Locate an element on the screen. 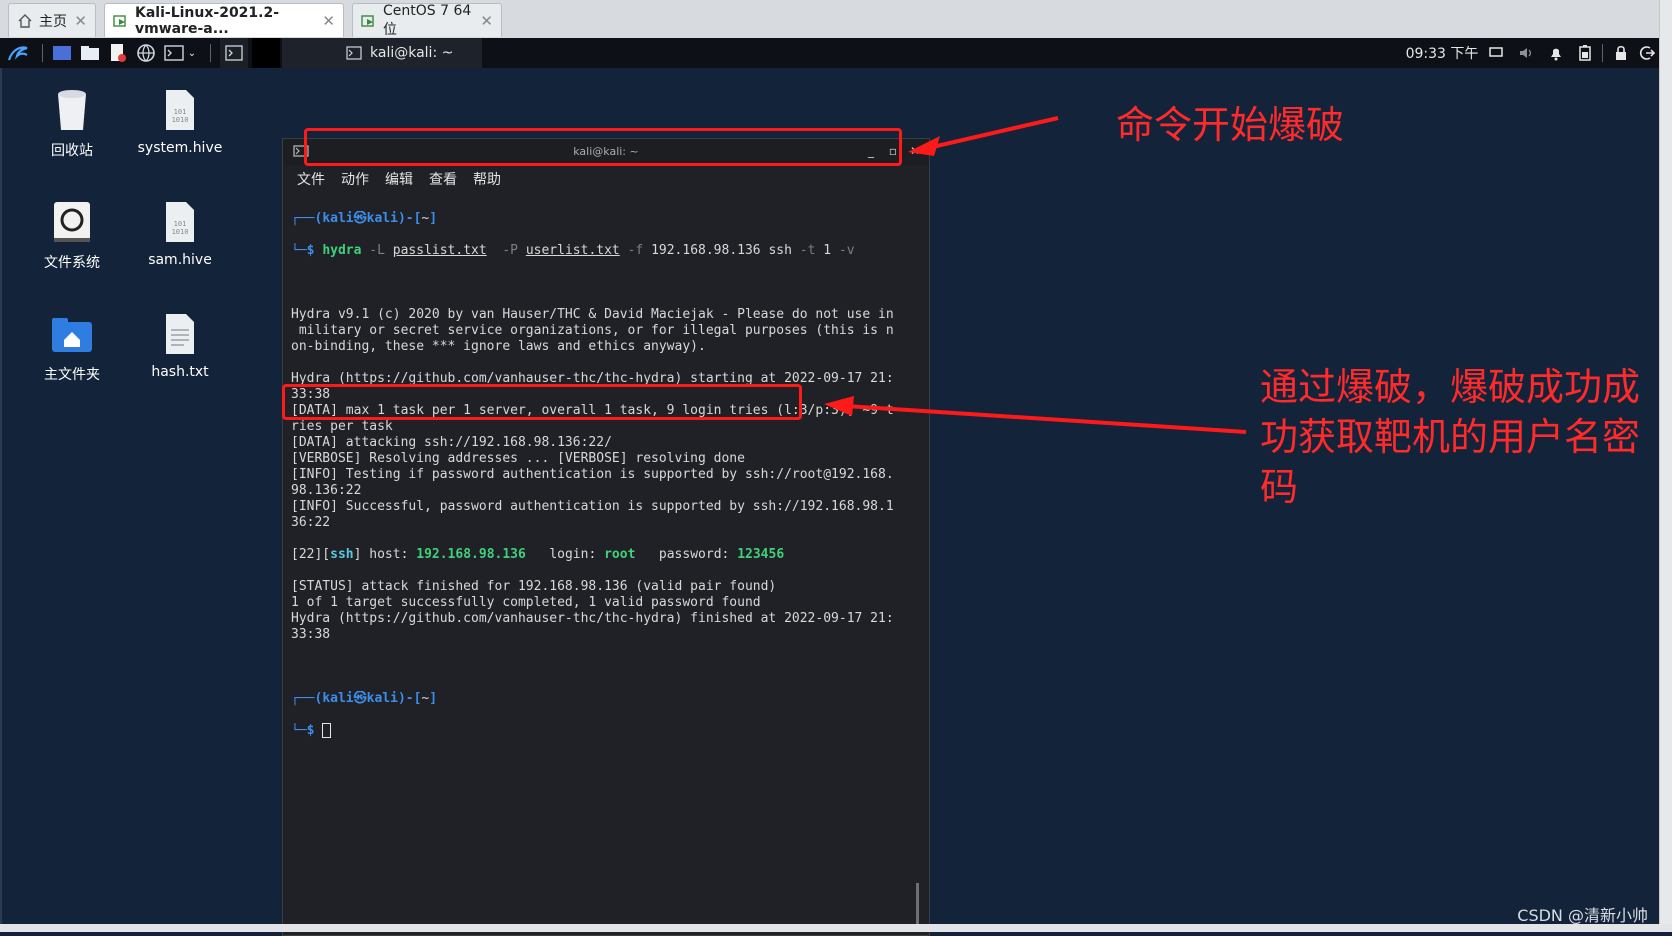 The image size is (1672, 936). kali-dragon-icon is located at coordinates (17, 53).